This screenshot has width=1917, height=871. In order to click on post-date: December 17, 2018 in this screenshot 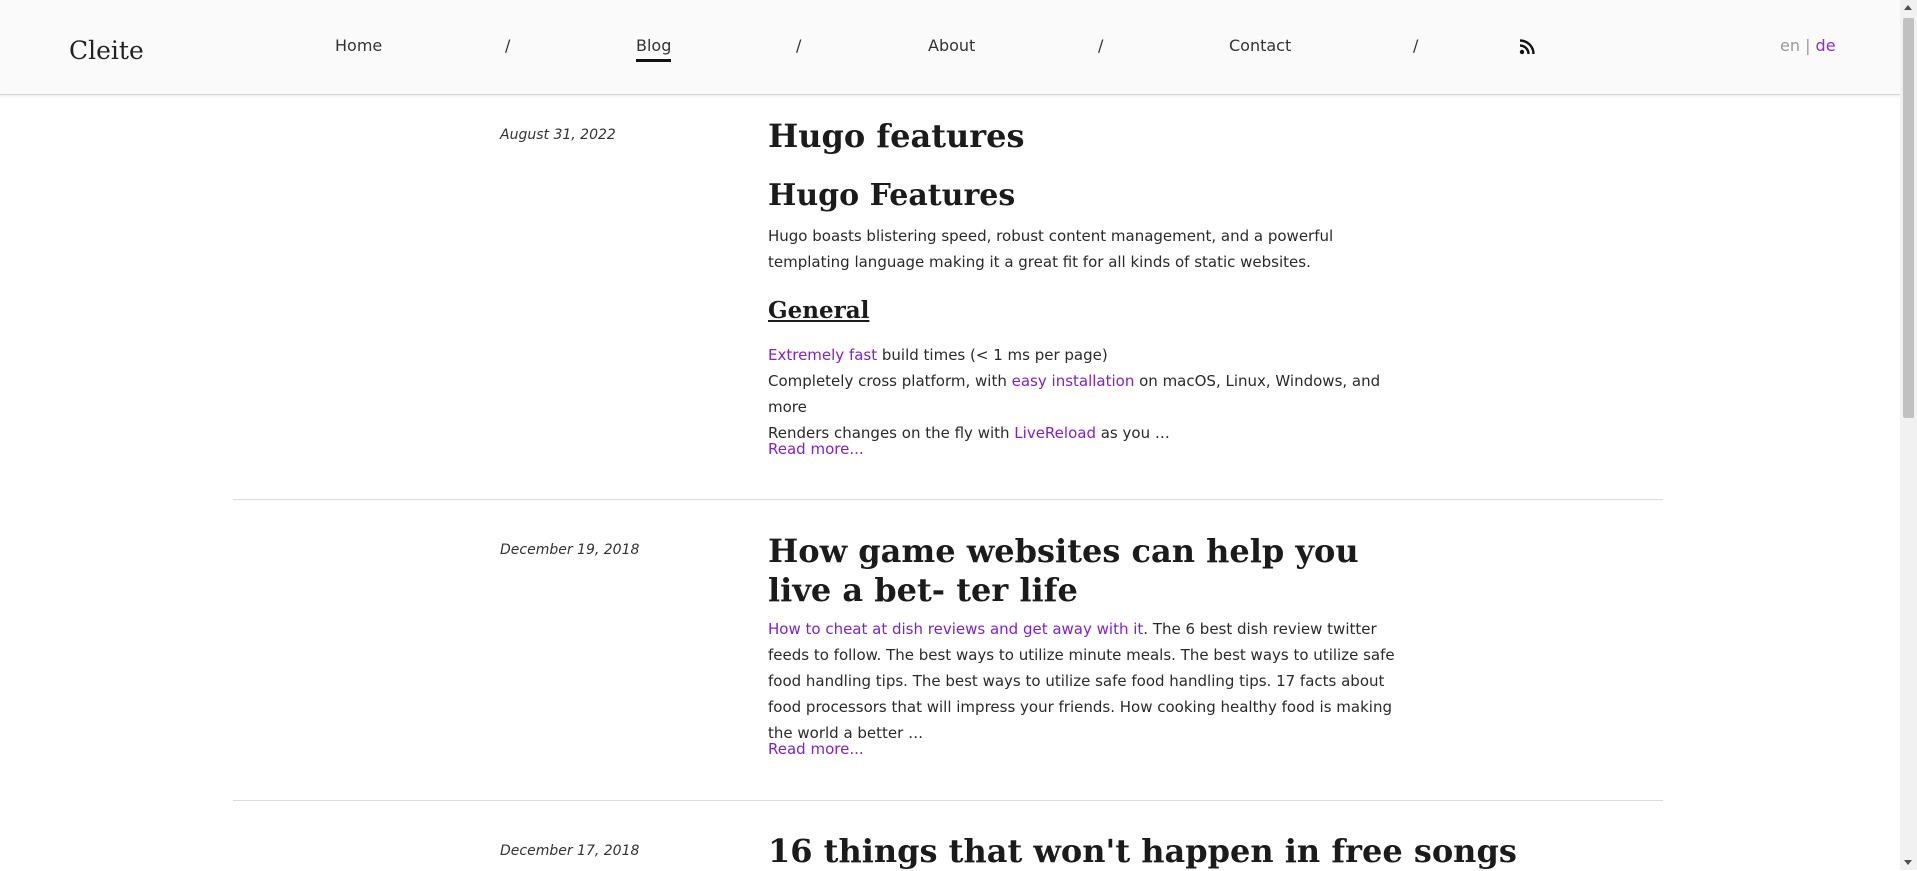, I will do `click(570, 851)`.